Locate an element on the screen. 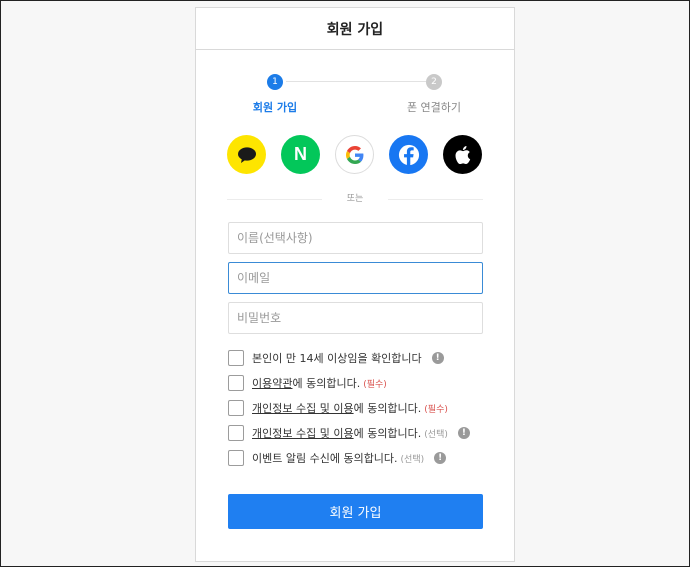  agree-event-row: 이벤트 알림 수신에 동의합니다. (선택) ! is located at coordinates (358, 458).